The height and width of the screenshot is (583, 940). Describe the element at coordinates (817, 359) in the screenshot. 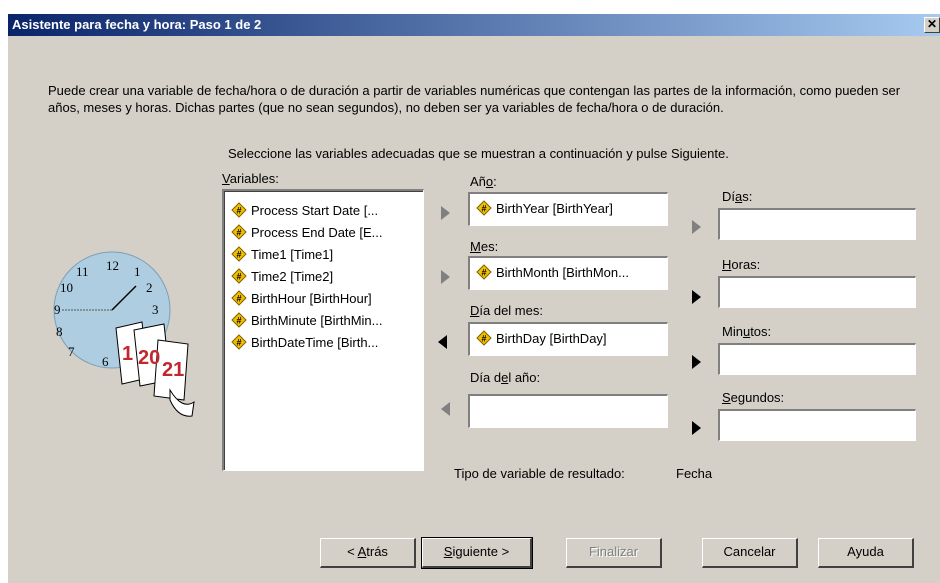

I see `minutos-field` at that location.